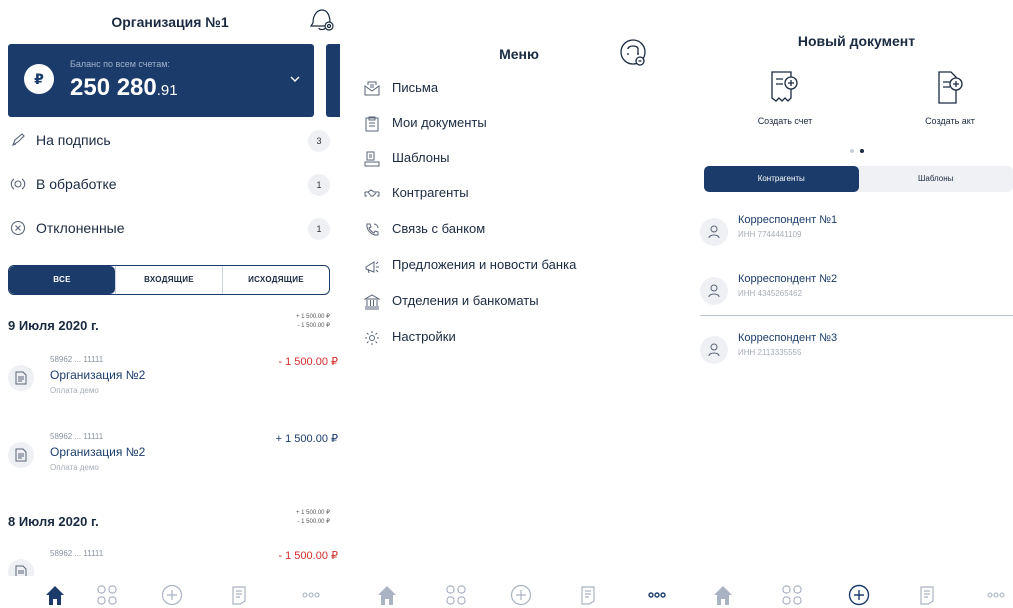  I want to click on templates-icon, so click(372, 159).